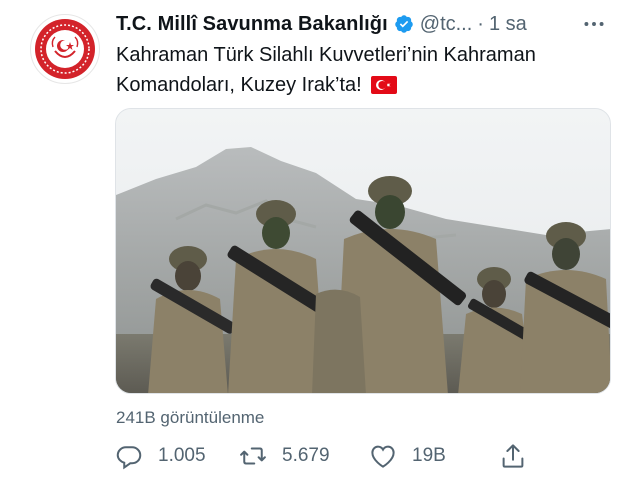 The image size is (637, 480). I want to click on reply-count: 1.005, so click(182, 455).